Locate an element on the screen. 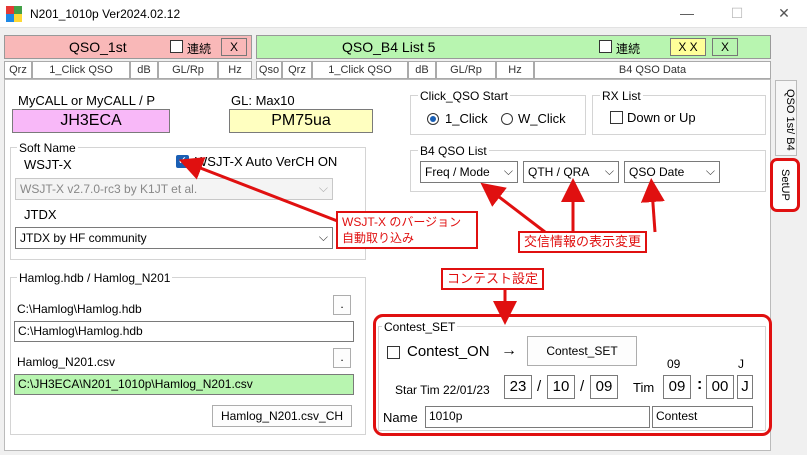 This screenshot has width=807, height=455. b4-qth-qra-value: QTH / QRA is located at coordinates (559, 172).